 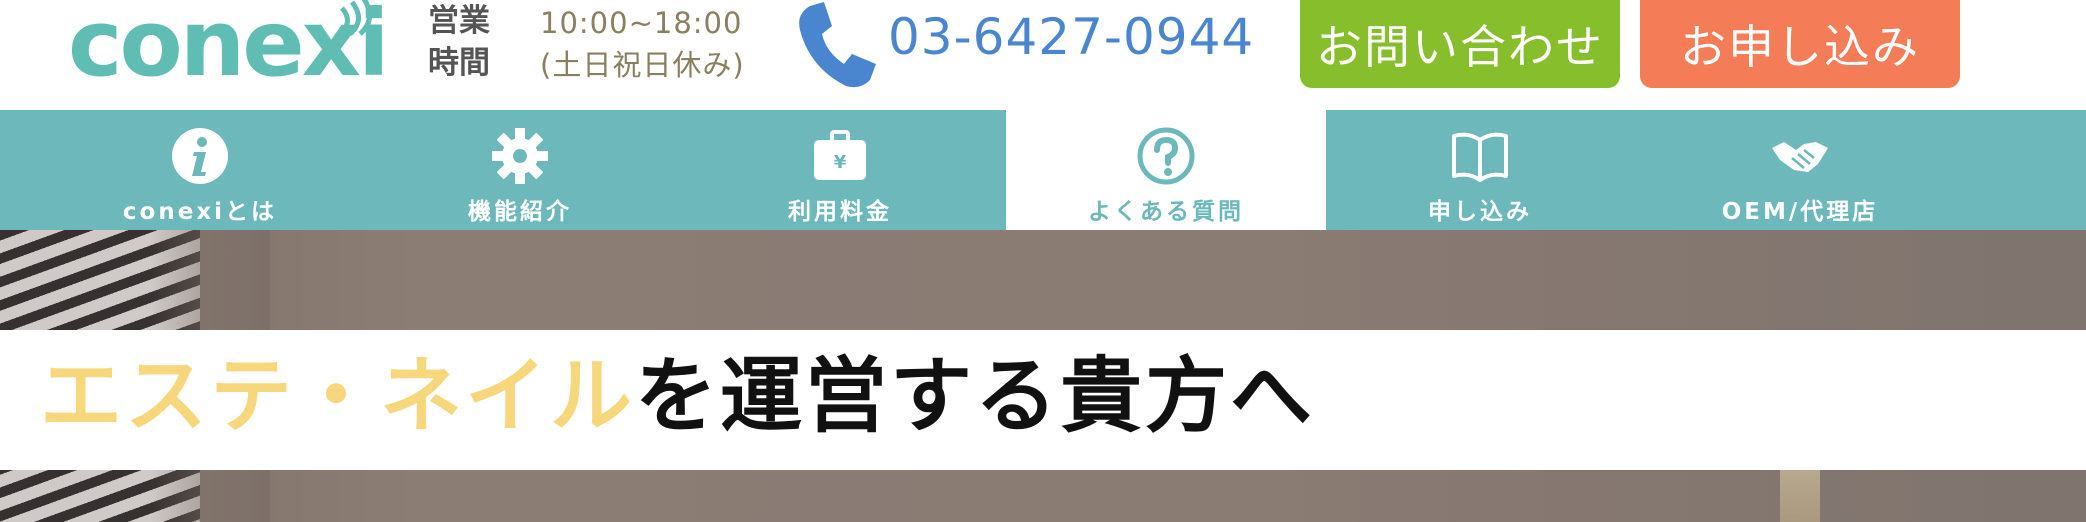 I want to click on nav-label: 申し込み, so click(x=1480, y=212).